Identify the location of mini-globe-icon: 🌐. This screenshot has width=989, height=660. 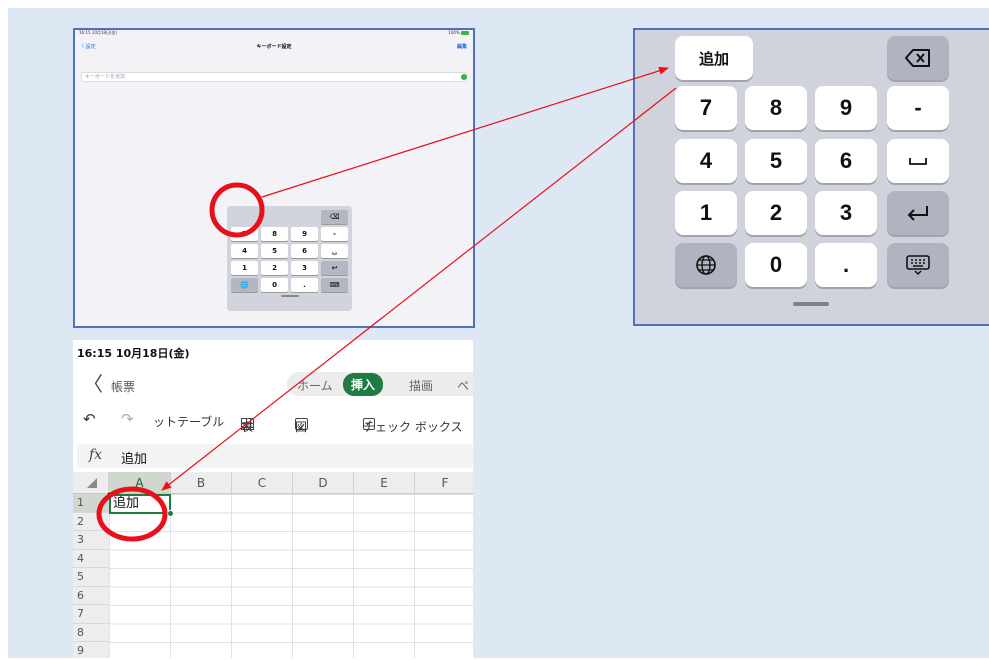
(244, 285).